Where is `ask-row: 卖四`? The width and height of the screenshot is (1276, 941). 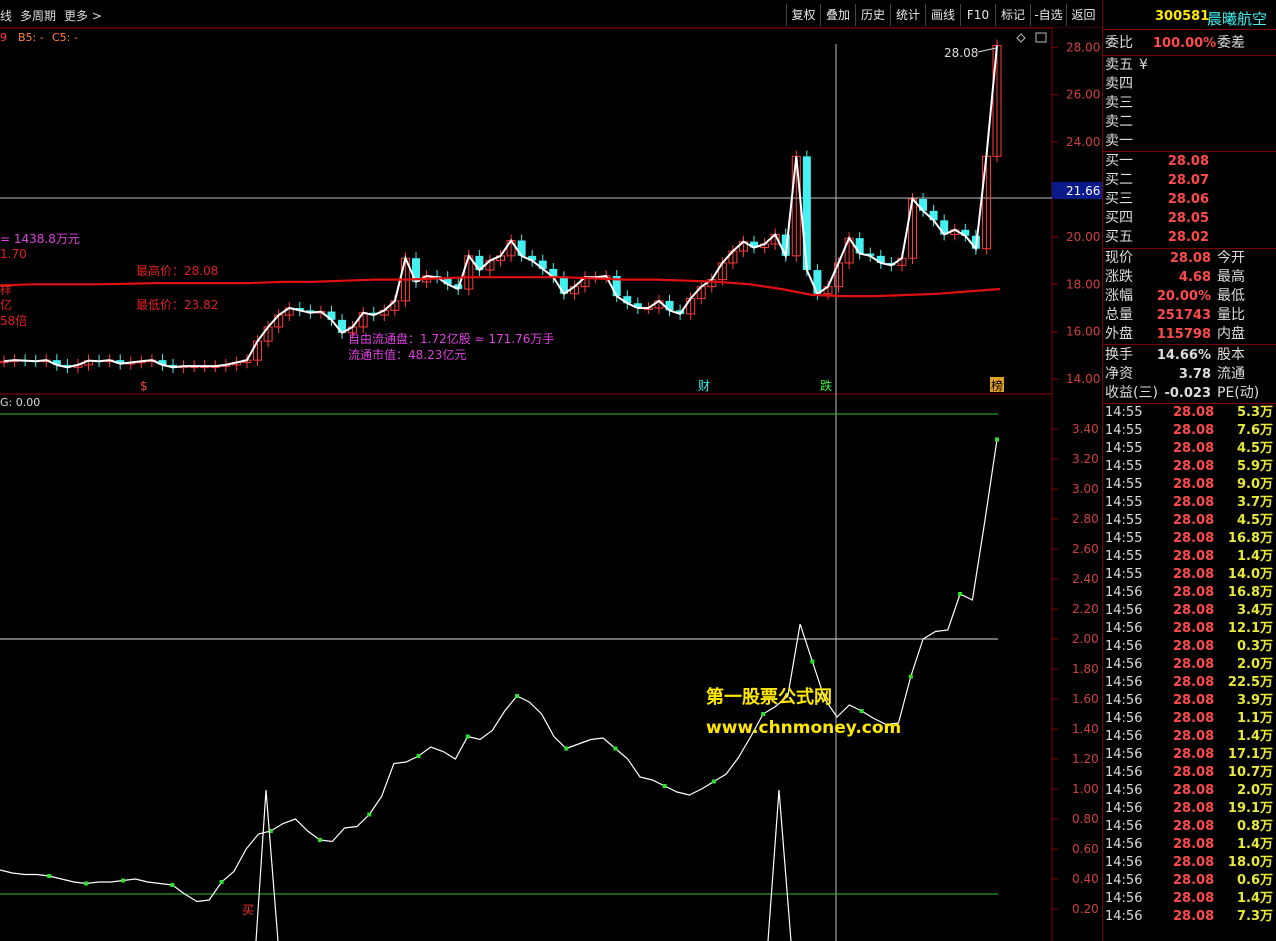
ask-row: 卖四 is located at coordinates (1119, 84).